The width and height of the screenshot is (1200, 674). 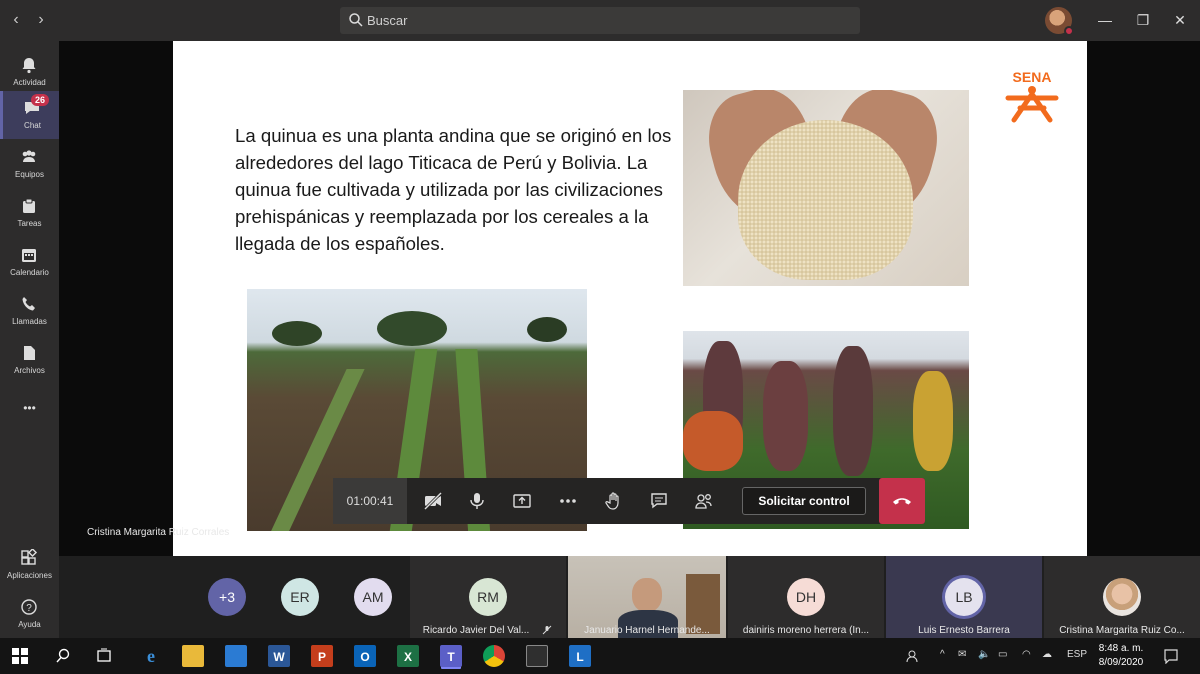 I want to click on system-clock: 8:48 a. m. 8/09/2020, so click(x=1121, y=656).